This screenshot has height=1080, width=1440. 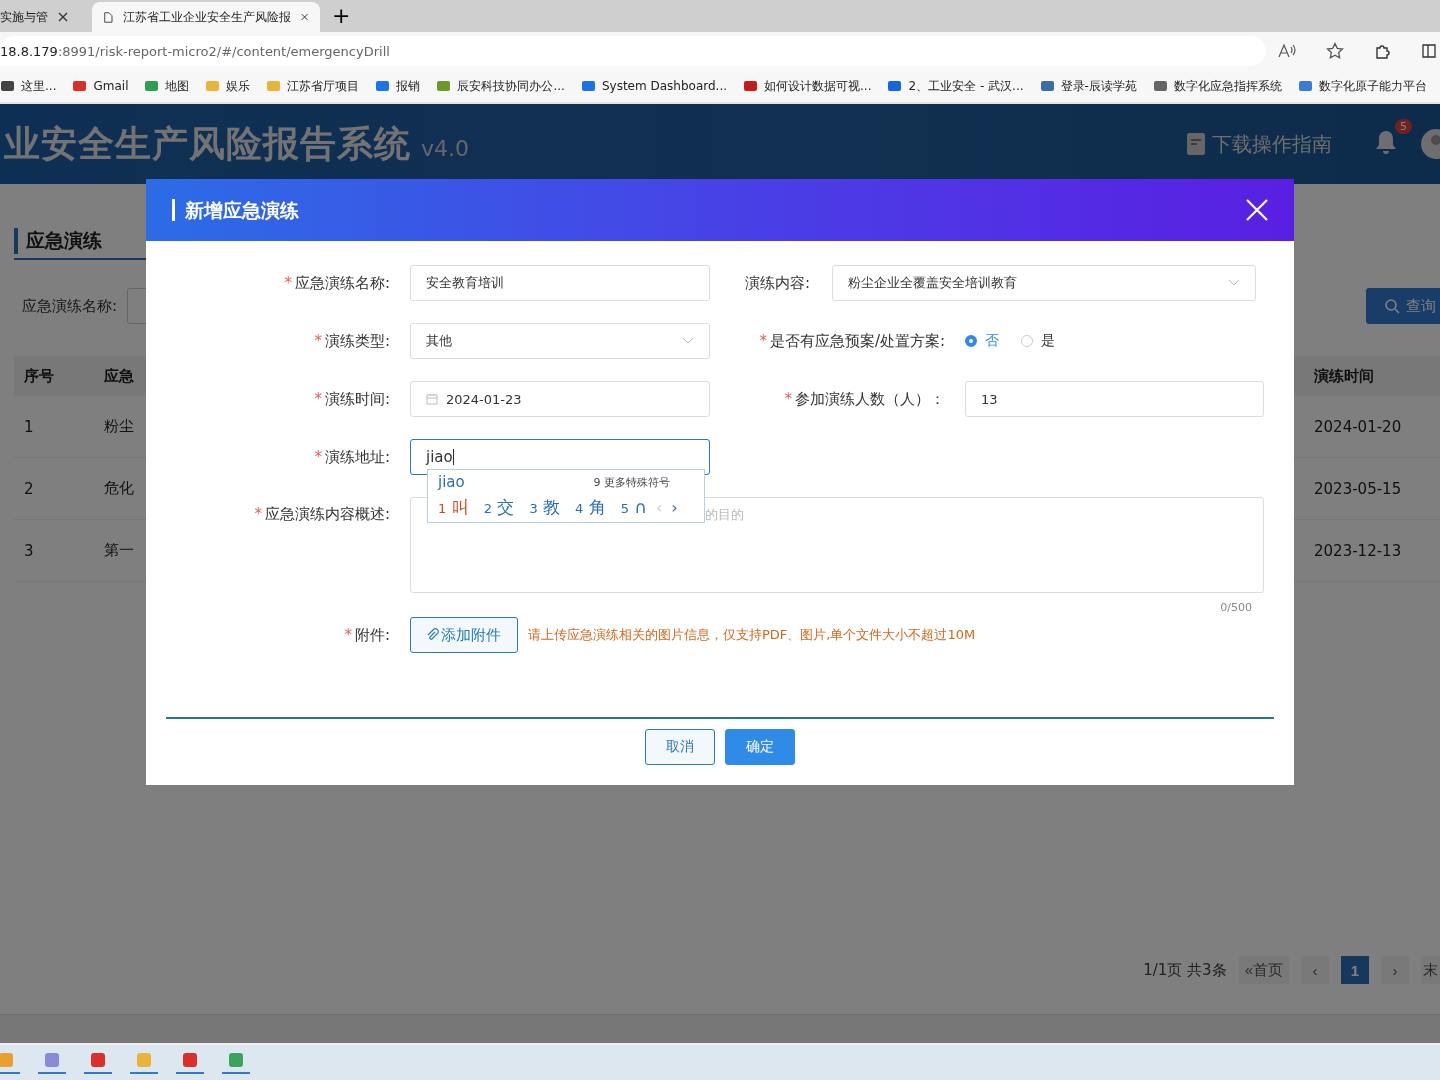 I want to click on column-header: 应急, so click(x=119, y=376).